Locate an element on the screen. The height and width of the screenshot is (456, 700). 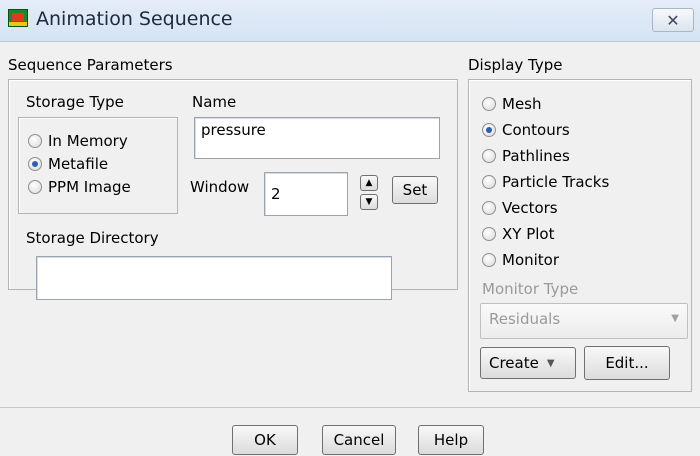
storage-option-in-memory: In Memory is located at coordinates (78, 141).